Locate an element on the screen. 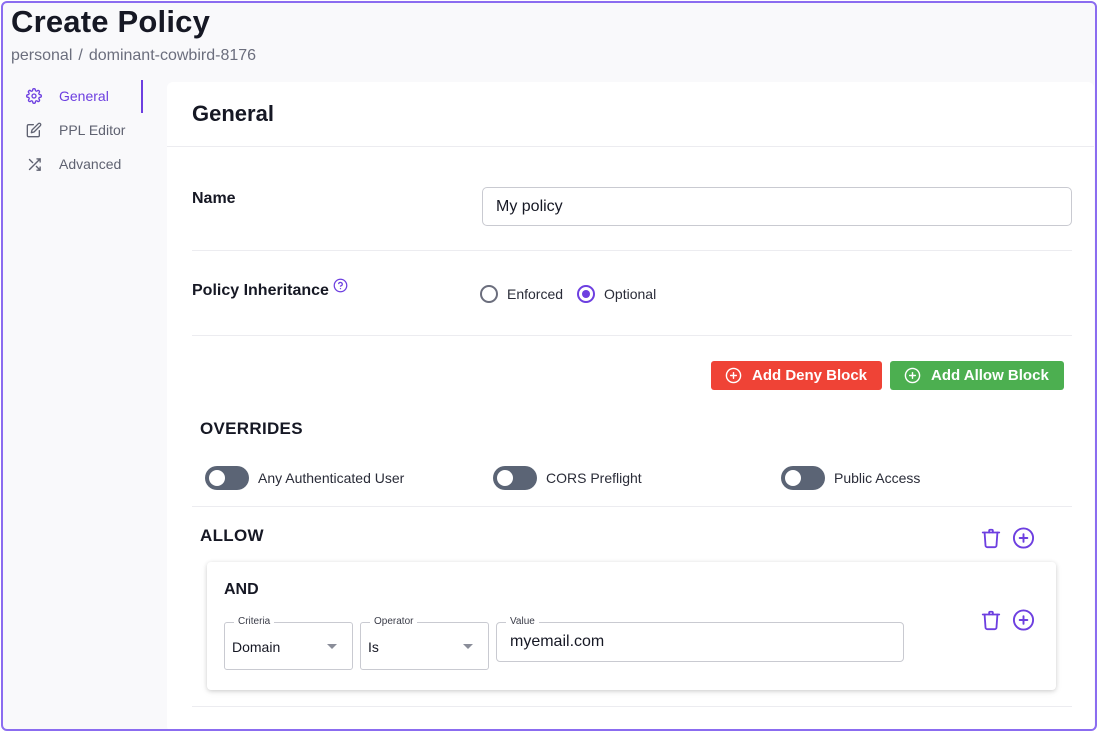  field-label: Value is located at coordinates (522, 621).